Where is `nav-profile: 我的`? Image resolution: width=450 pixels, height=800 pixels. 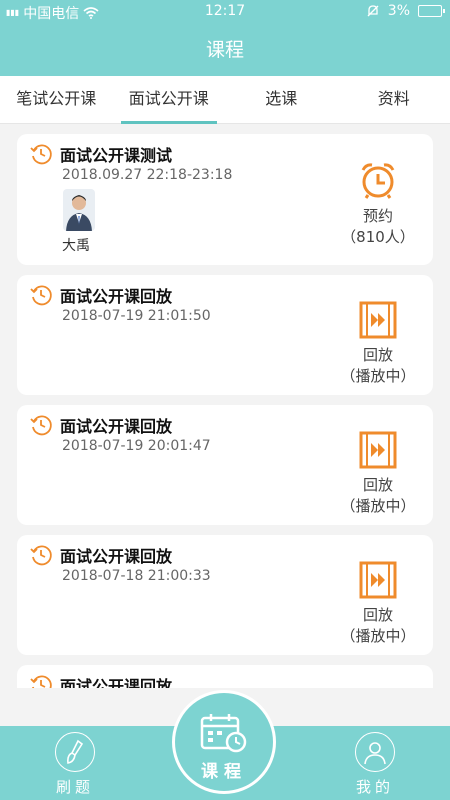 nav-profile: 我的 is located at coordinates (375, 764).